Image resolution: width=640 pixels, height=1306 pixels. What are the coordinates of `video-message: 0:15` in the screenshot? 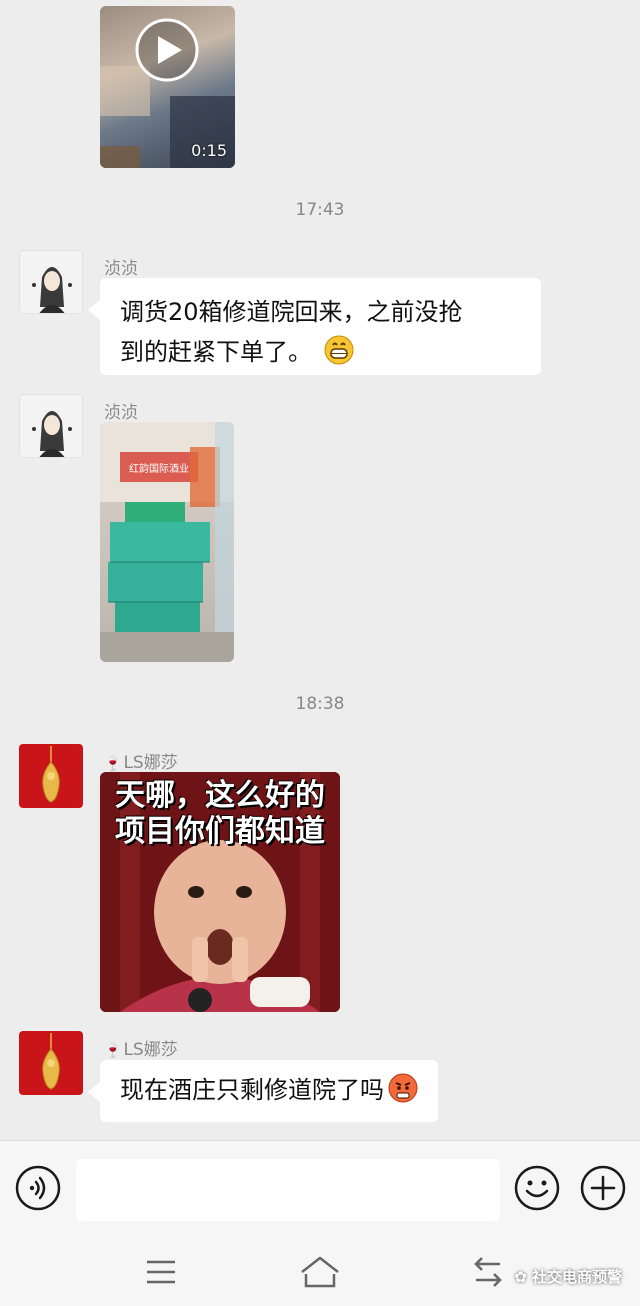 It's located at (167, 87).